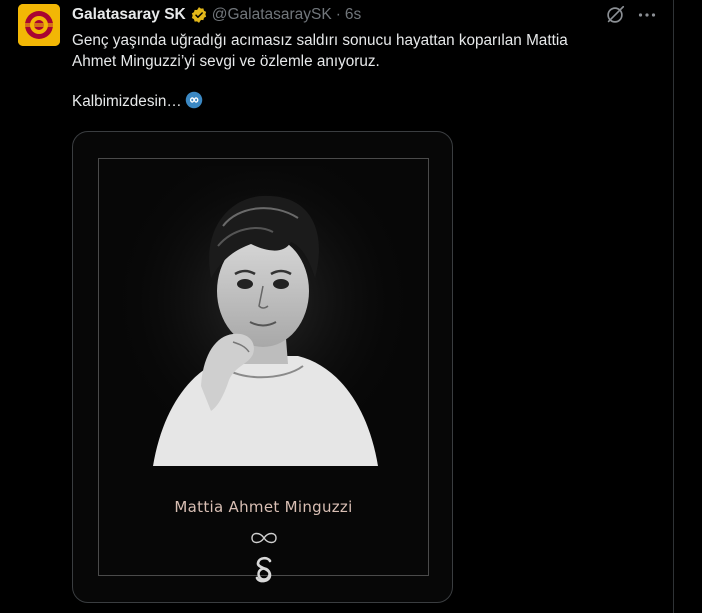 The image size is (702, 613). I want to click on post-header: Galatasaray SK @GalatasaraySK · 6s, so click(216, 15).